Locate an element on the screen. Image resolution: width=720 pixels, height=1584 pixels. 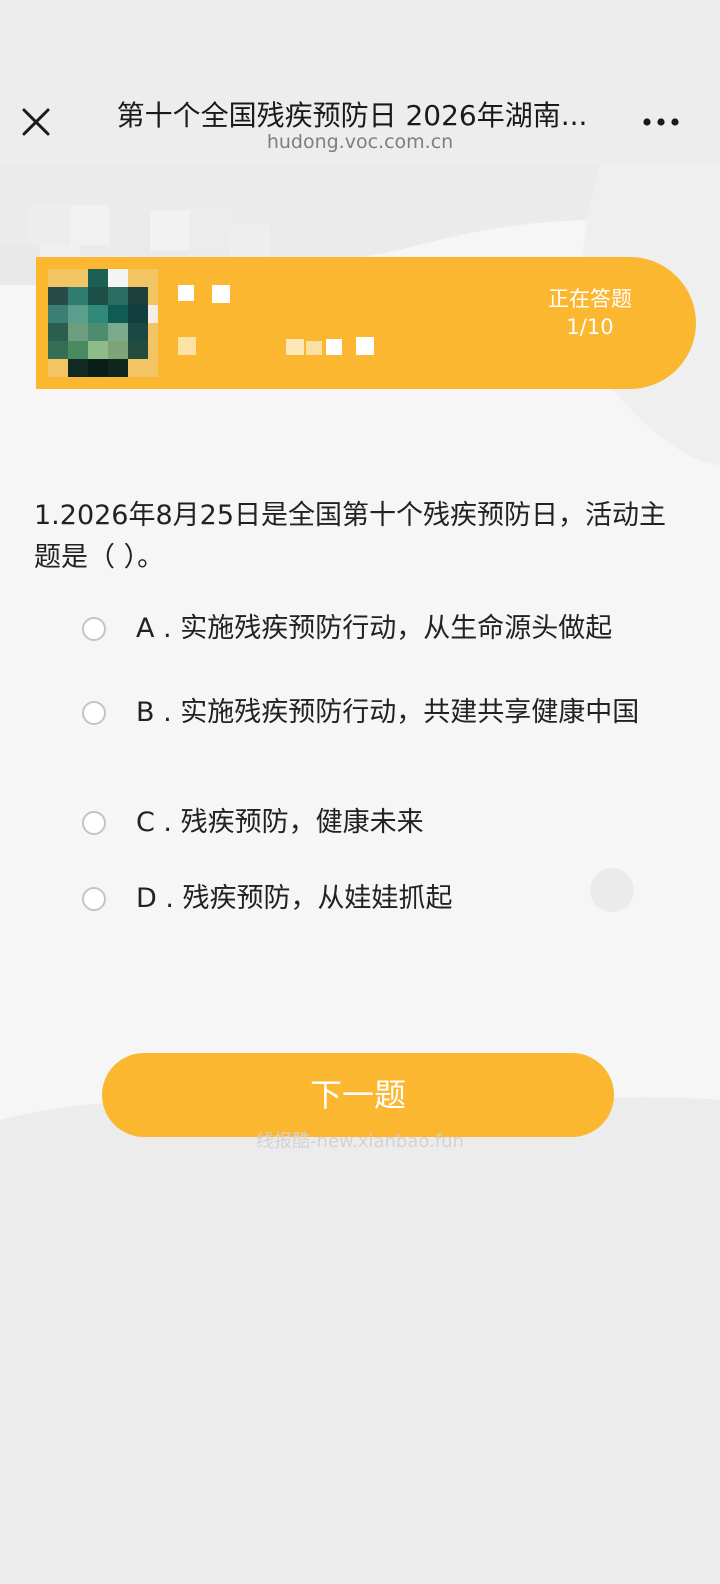
progress-counter: 1/10 is located at coordinates (590, 327).